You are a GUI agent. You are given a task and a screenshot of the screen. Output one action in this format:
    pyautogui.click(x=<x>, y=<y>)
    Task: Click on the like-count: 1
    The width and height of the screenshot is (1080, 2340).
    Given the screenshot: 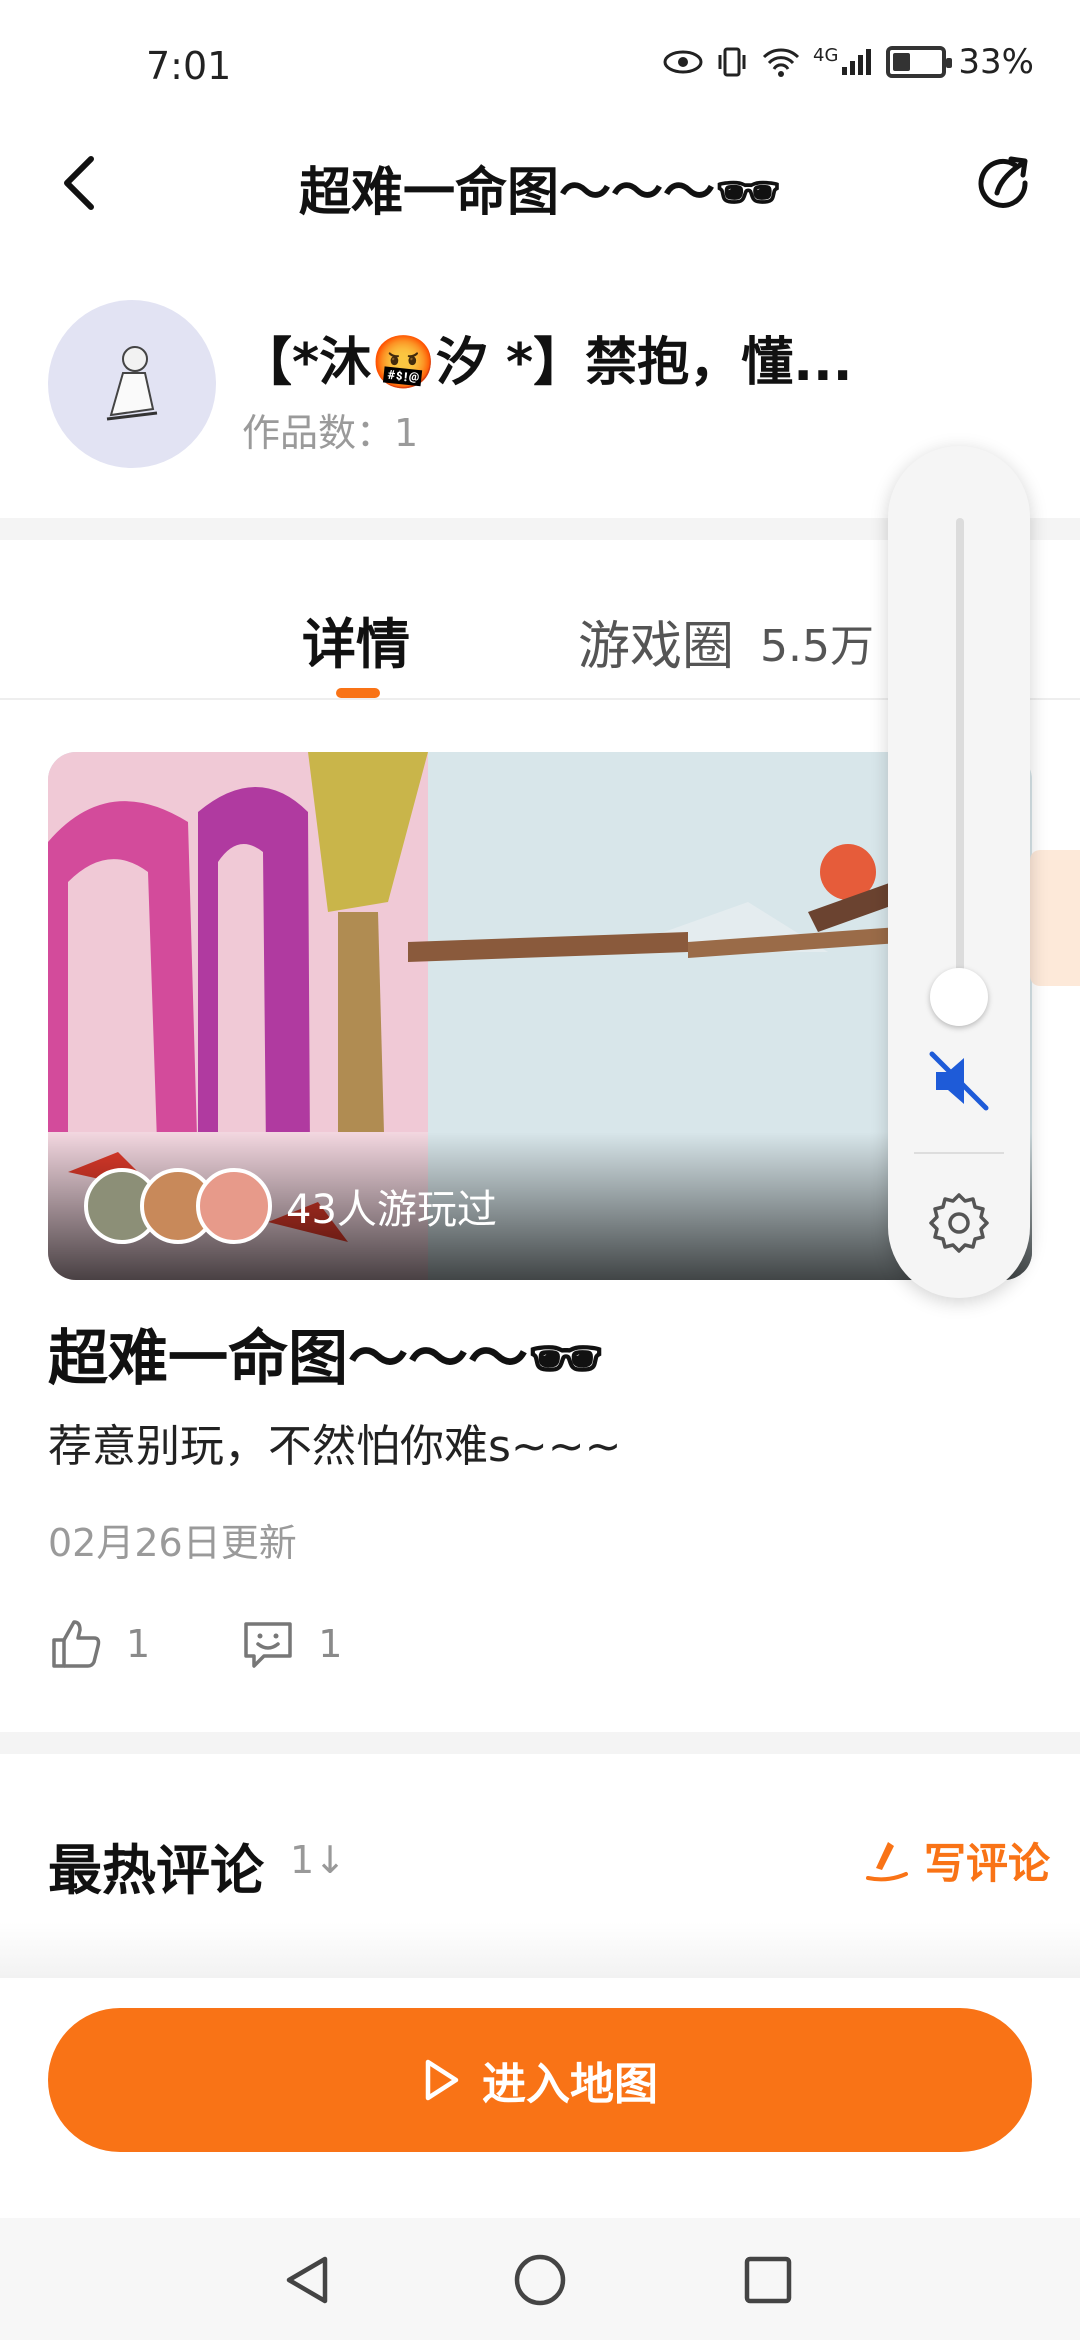 What is the action you would take?
    pyautogui.click(x=138, y=1644)
    